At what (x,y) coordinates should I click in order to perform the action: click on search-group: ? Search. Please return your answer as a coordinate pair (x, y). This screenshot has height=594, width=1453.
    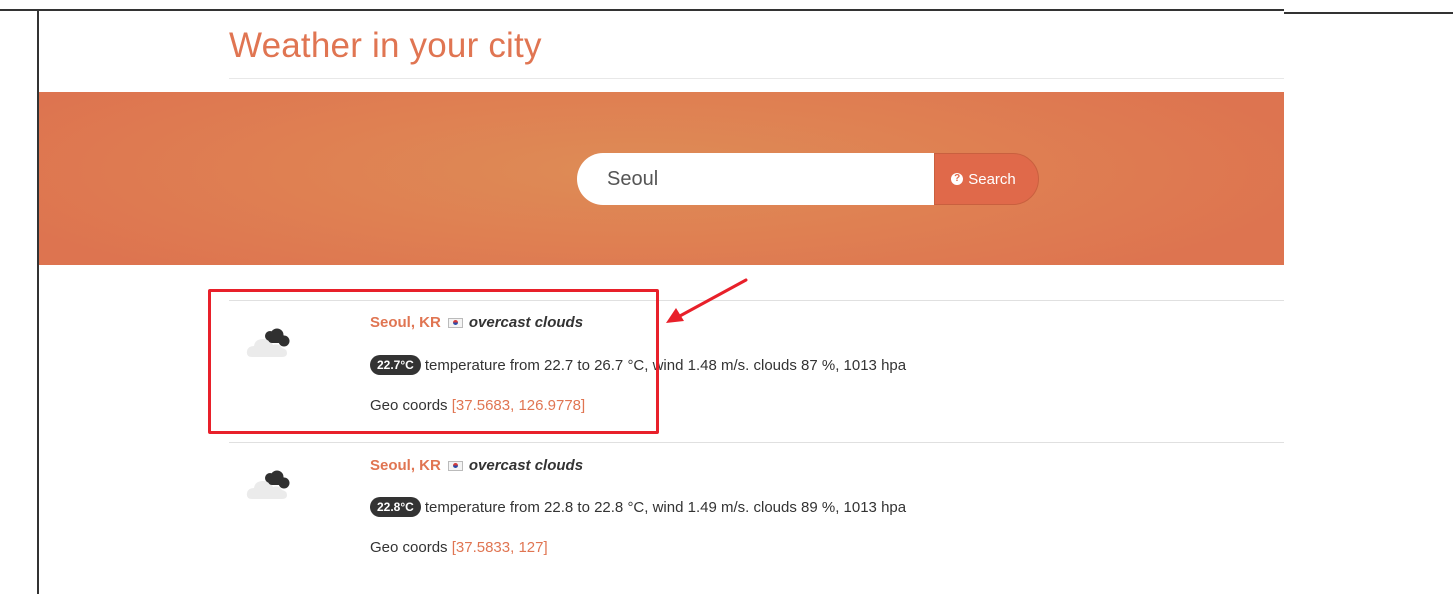
    Looking at the image, I should click on (808, 179).